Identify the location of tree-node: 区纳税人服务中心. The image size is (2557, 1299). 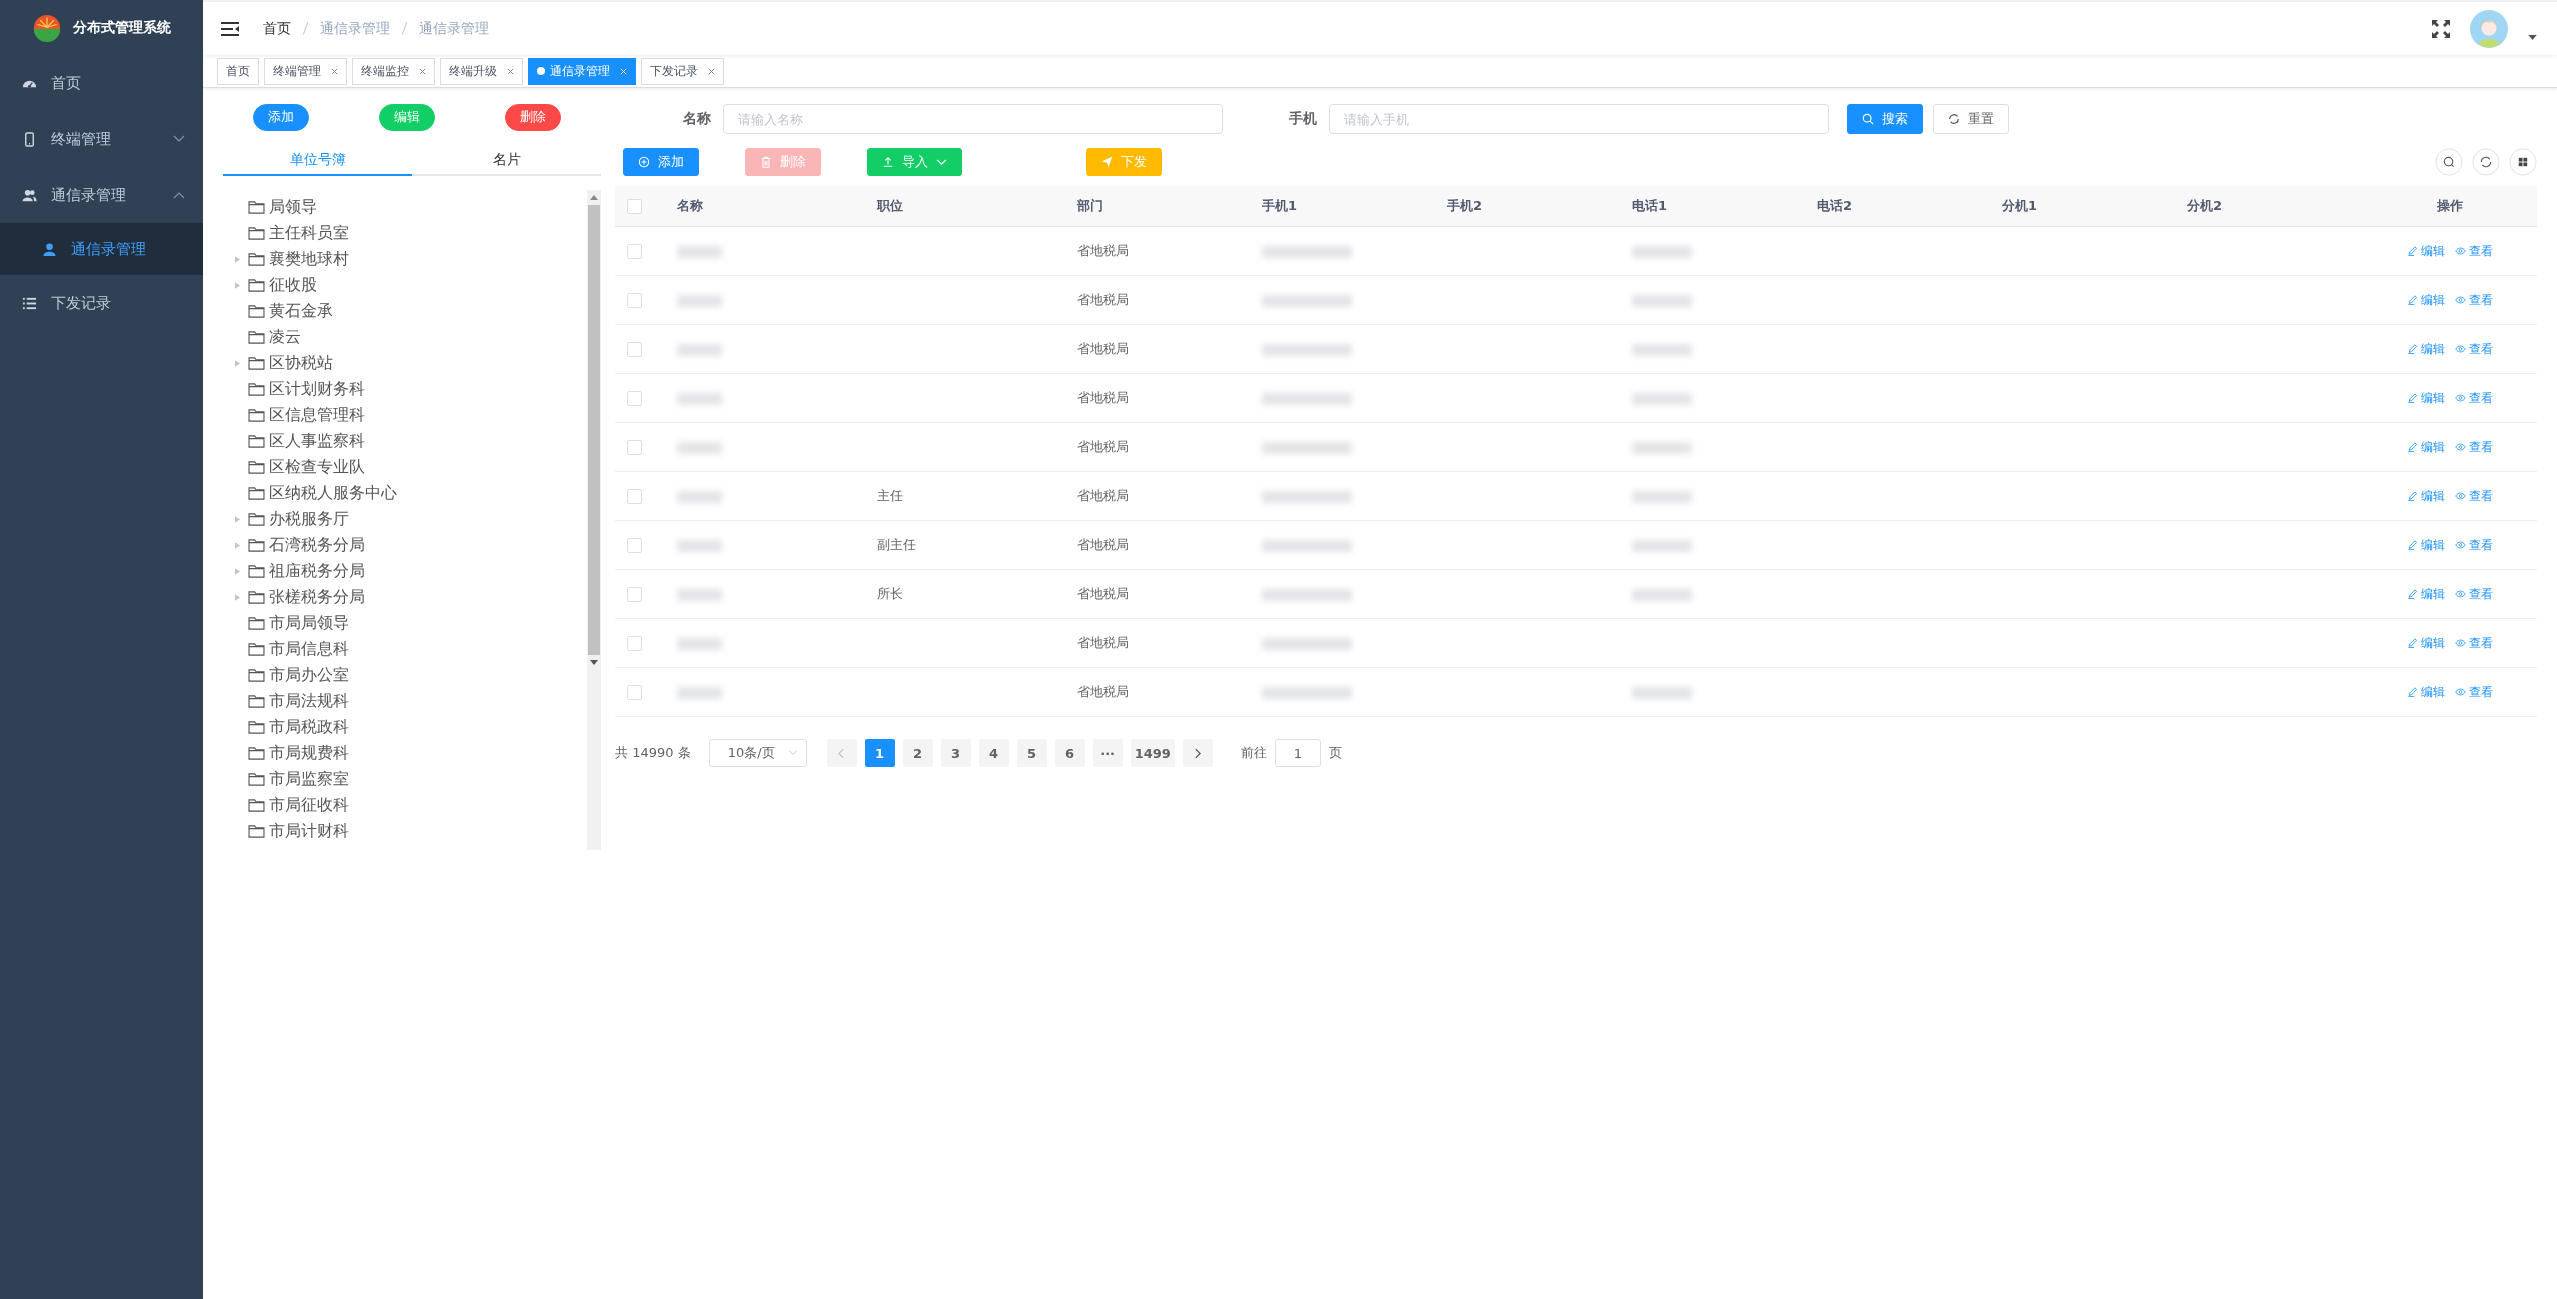
(405, 493).